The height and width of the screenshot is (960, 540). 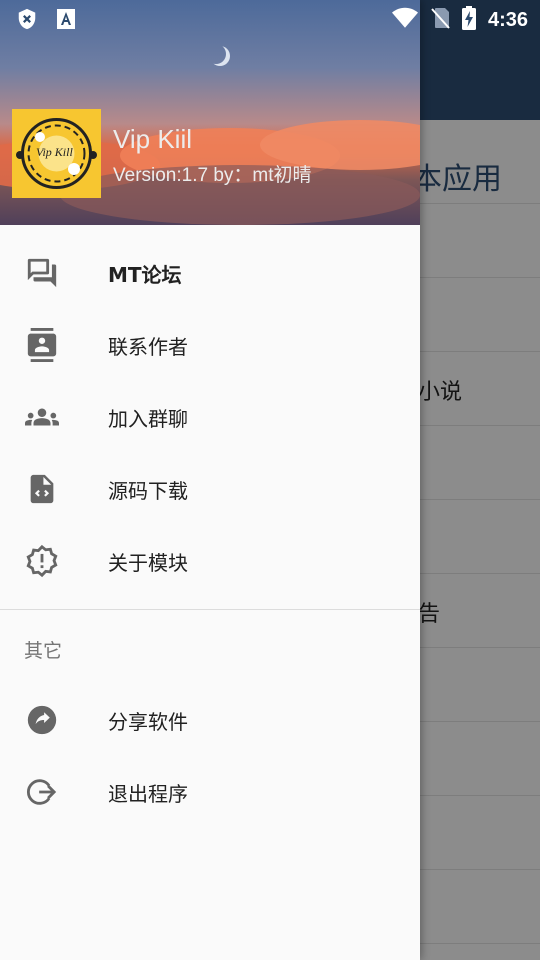 What do you see at coordinates (42, 273) in the screenshot?
I see `forum-chat-icon` at bounding box center [42, 273].